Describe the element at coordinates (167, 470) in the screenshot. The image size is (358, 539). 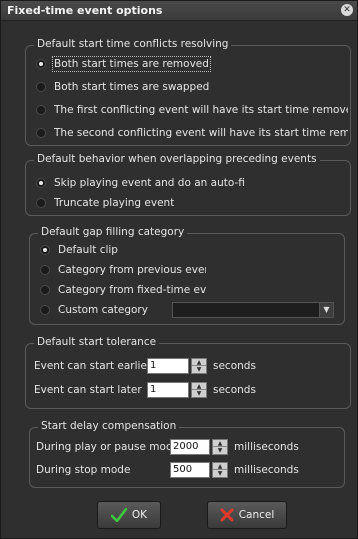
I see `stop-row: During stop mode 500 ▲ ▼ milliseconds` at that location.